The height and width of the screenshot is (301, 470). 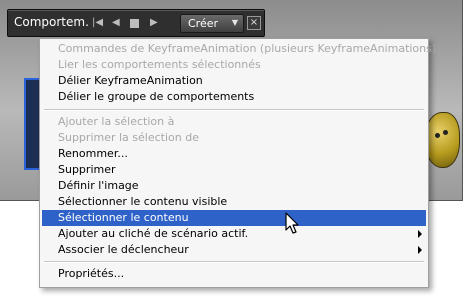 What do you see at coordinates (234, 202) in the screenshot?
I see `menu-item-select-visible-content: Sélectionner le contenu visible` at bounding box center [234, 202].